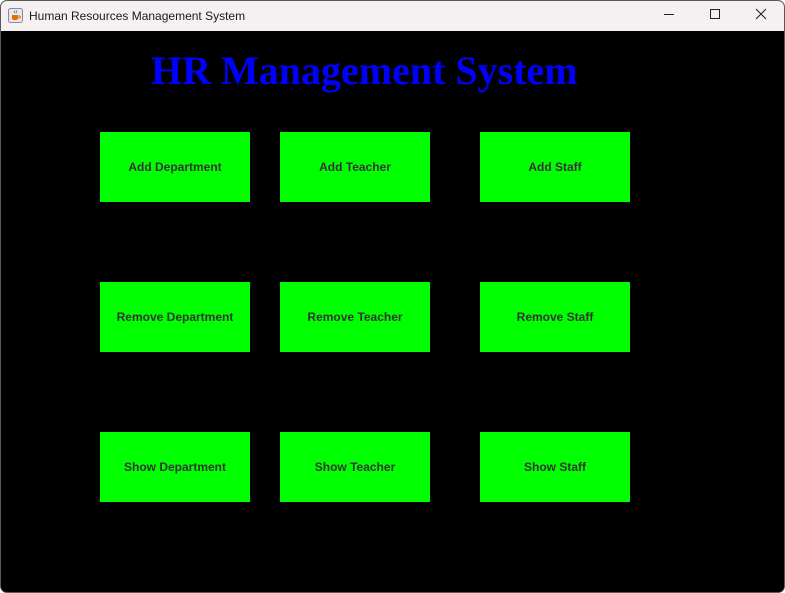 Image resolution: width=785 pixels, height=593 pixels. What do you see at coordinates (175, 167) in the screenshot?
I see `add-department-button: Add Department` at bounding box center [175, 167].